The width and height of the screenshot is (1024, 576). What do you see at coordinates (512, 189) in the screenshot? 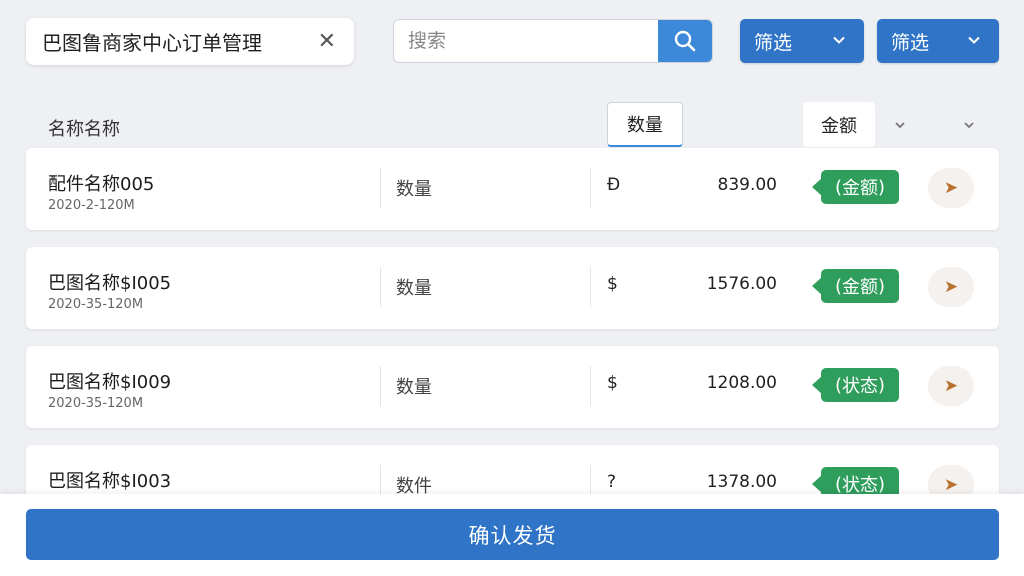
I see `table-row: 配件名称005 2020-2-120M 数量 Đ 839.00 (金额) ➤` at bounding box center [512, 189].